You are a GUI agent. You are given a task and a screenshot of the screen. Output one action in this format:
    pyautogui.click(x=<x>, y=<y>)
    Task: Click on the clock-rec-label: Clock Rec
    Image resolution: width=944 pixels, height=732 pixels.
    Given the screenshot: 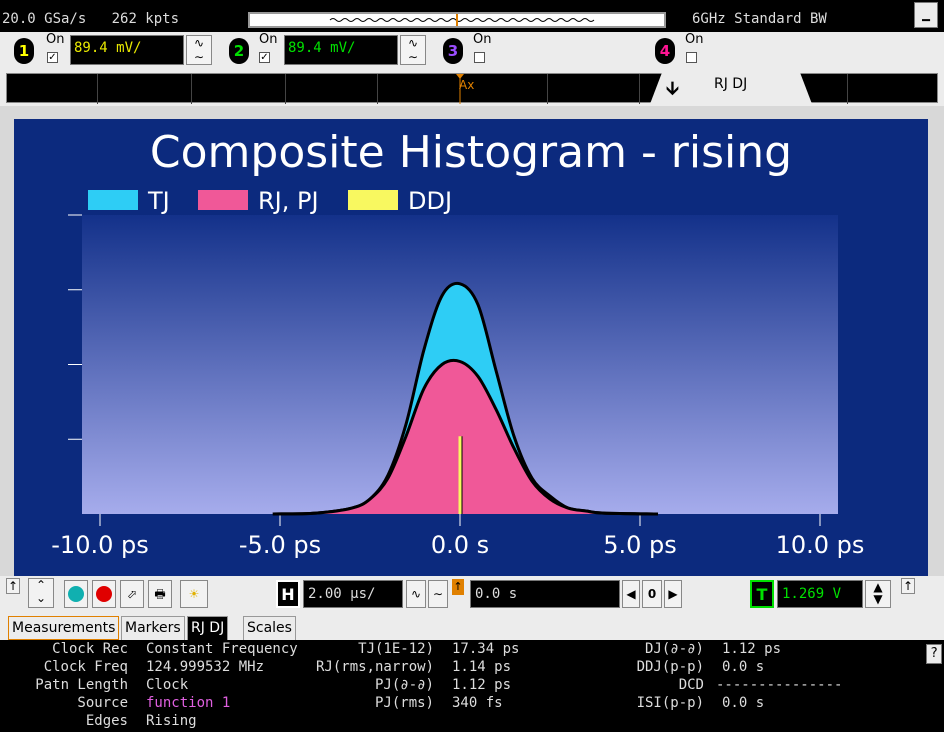 What is the action you would take?
    pyautogui.click(x=90, y=649)
    